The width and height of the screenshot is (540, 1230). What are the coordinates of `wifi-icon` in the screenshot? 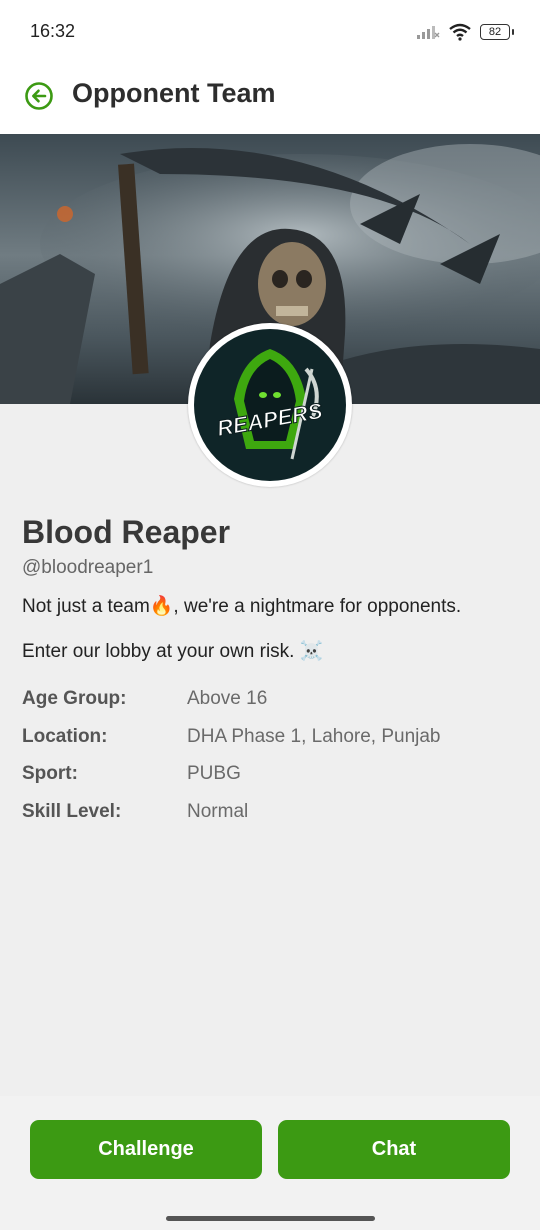 It's located at (460, 32).